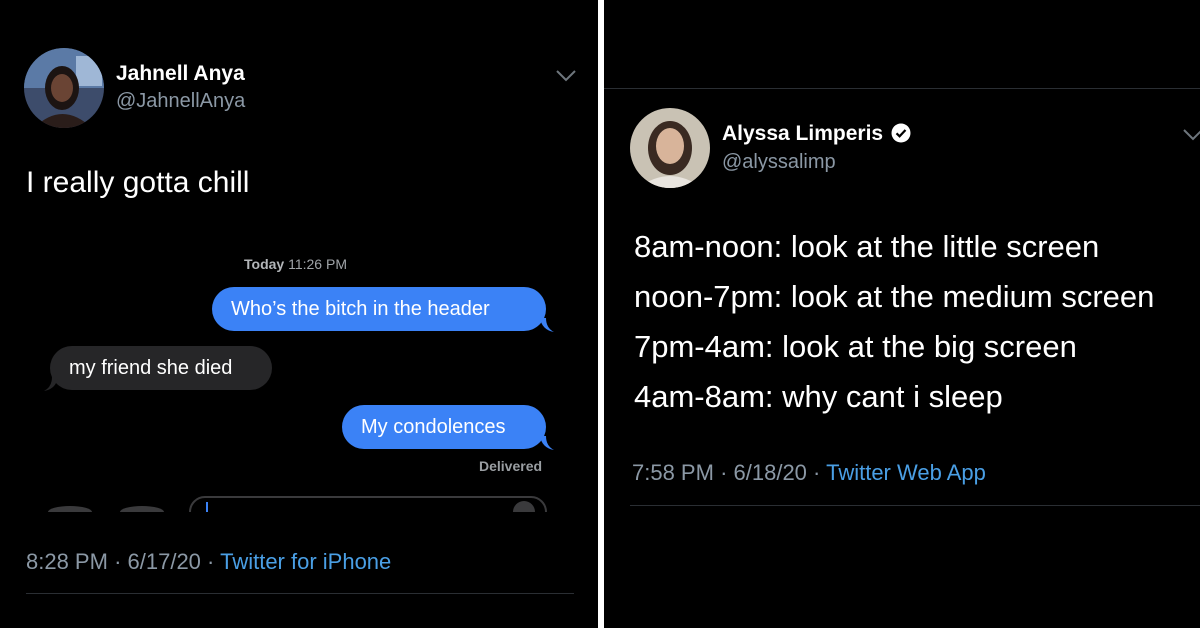 This screenshot has height=628, width=1200. Describe the element at coordinates (770, 472) in the screenshot. I see `tweet-date: 6/18/20` at that location.